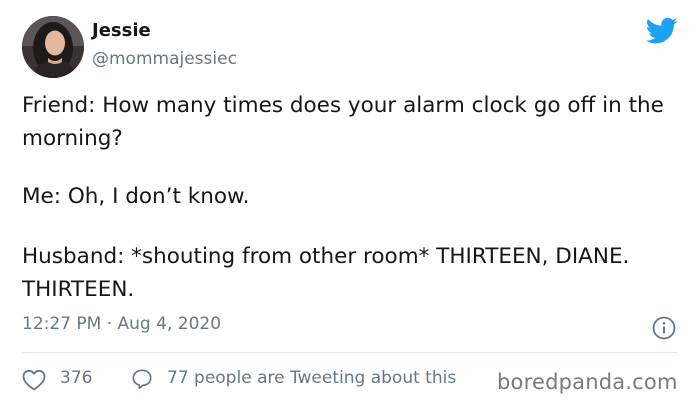 This screenshot has height=406, width=700. Describe the element at coordinates (311, 378) in the screenshot. I see `tweeting-about-this-link: 77 people are Tweeting about this` at that location.